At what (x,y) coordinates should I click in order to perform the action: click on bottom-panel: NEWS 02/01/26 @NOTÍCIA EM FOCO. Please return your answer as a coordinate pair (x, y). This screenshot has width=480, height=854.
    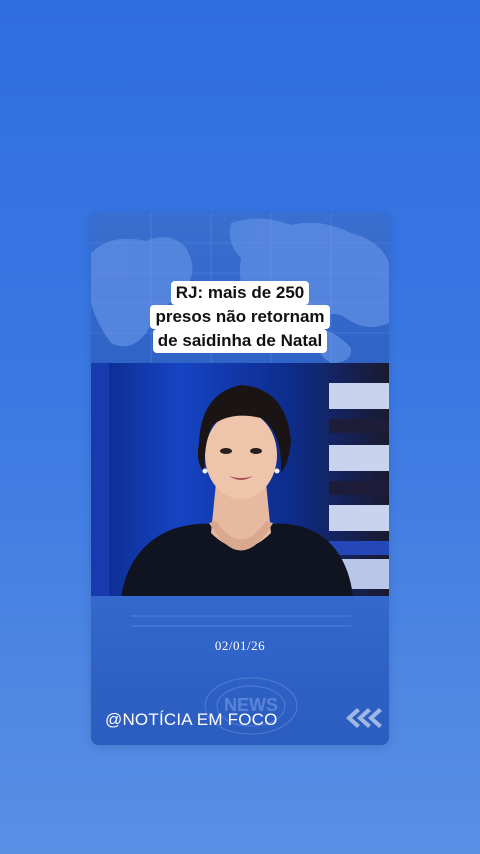
    Looking at the image, I should click on (240, 670).